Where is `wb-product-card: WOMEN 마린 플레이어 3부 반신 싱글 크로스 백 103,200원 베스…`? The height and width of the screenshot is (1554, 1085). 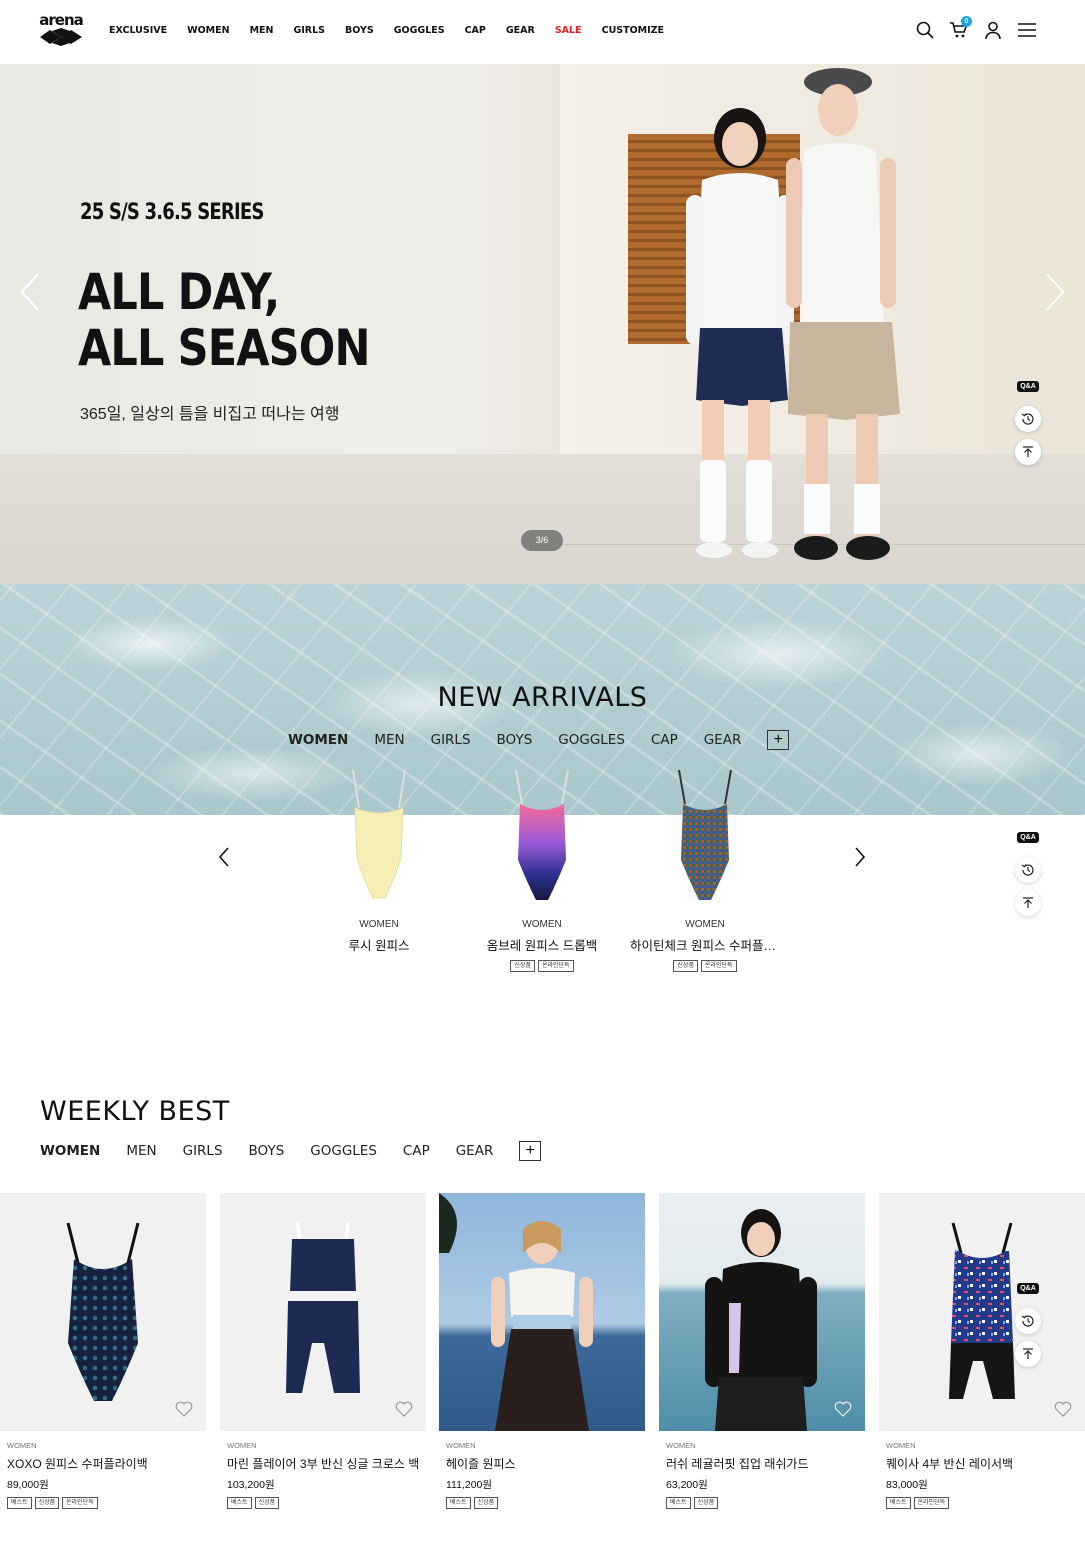
wb-product-card: WOMEN 마린 플레이어 3부 반신 싱글 크로스 백 103,200원 베스… is located at coordinates (323, 1351).